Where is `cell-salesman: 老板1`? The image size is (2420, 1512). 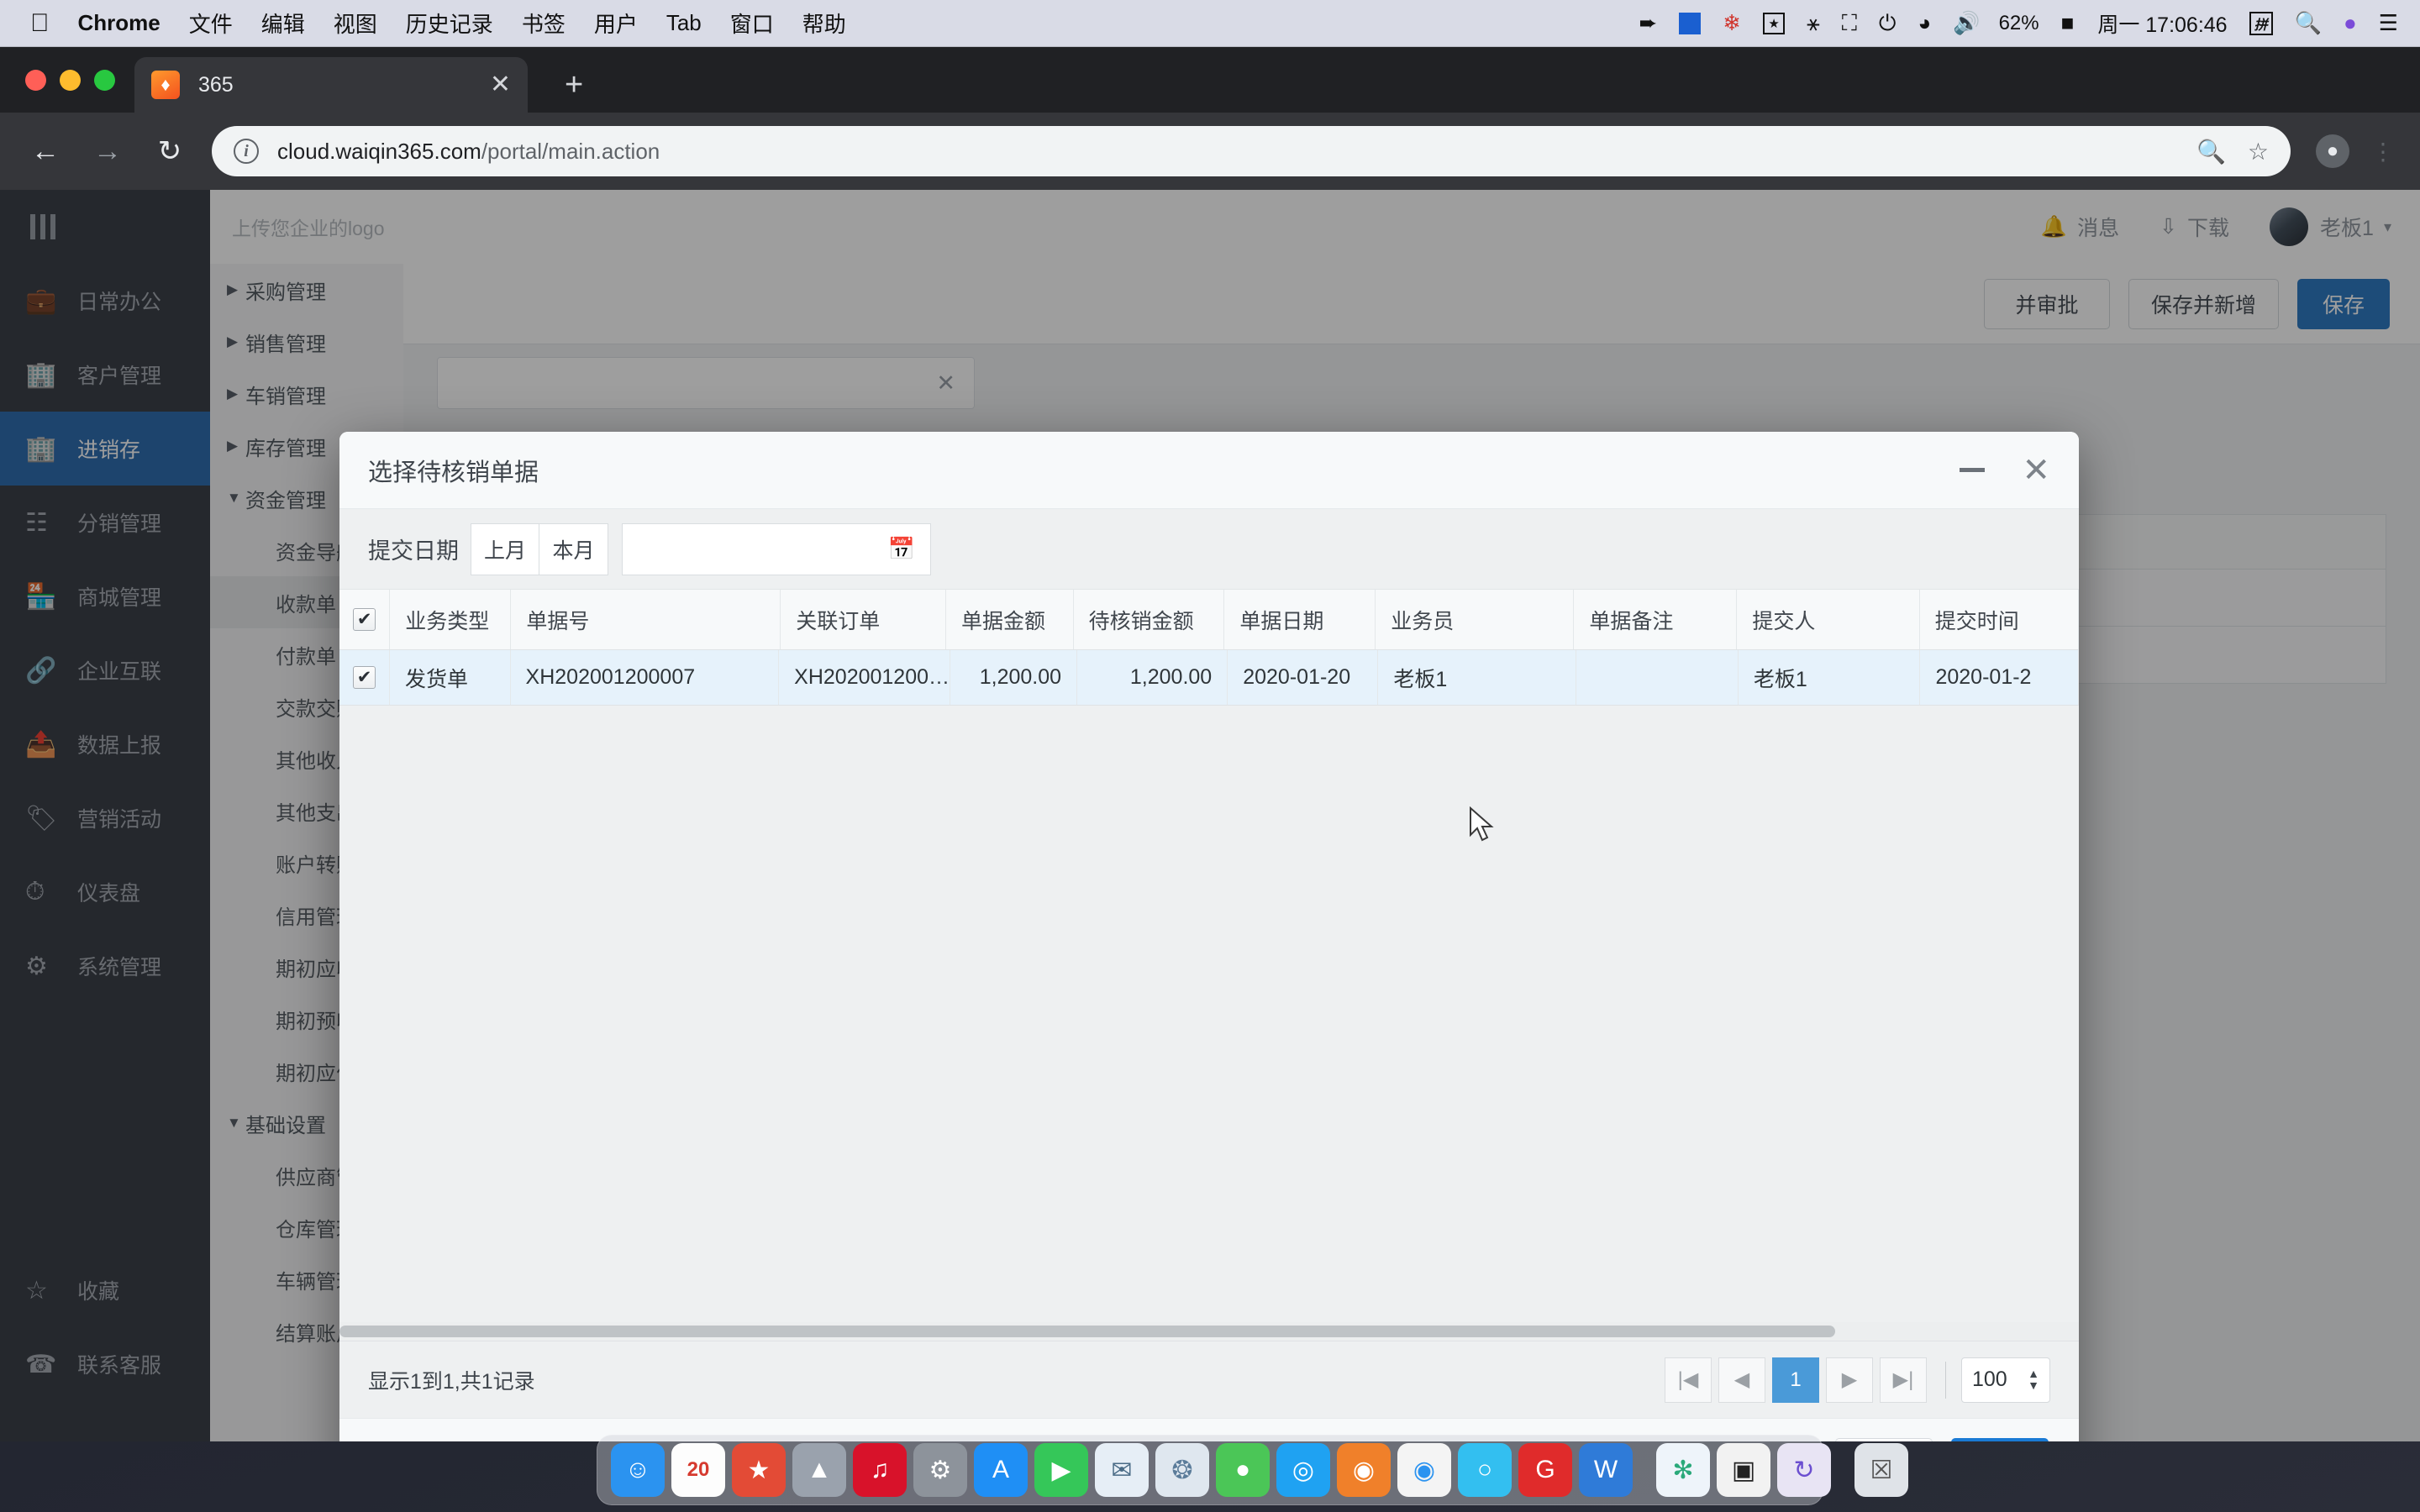 cell-salesman: 老板1 is located at coordinates (1477, 677).